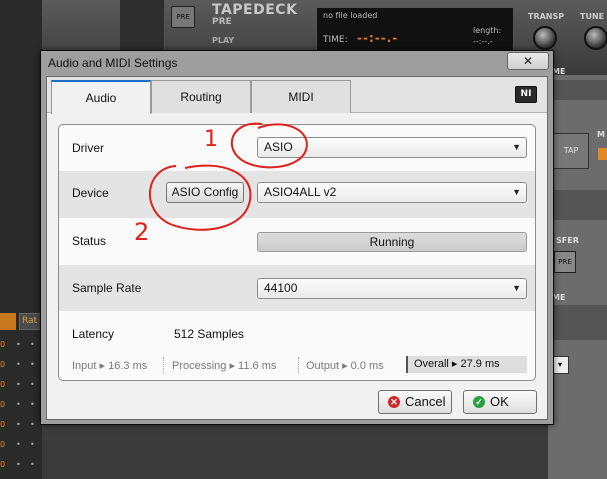 This screenshot has height=479, width=607. Describe the element at coordinates (205, 192) in the screenshot. I see `asio-config-button: ASIO Config` at that location.